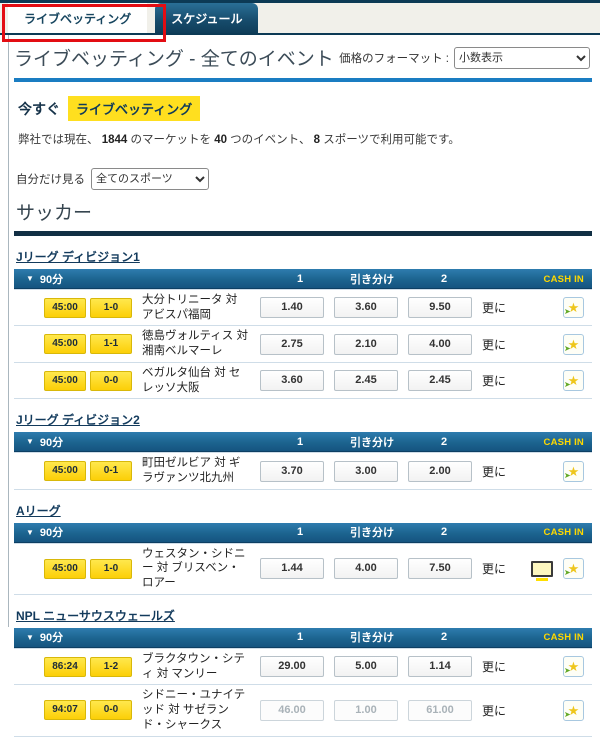  What do you see at coordinates (440, 667) in the screenshot?
I see `odds-away-button: 1.14` at bounding box center [440, 667].